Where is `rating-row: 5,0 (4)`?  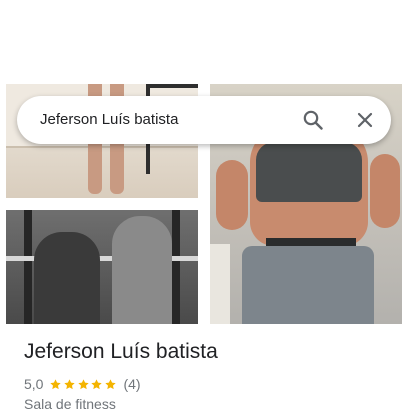 rating-row: 5,0 (4) is located at coordinates (82, 384).